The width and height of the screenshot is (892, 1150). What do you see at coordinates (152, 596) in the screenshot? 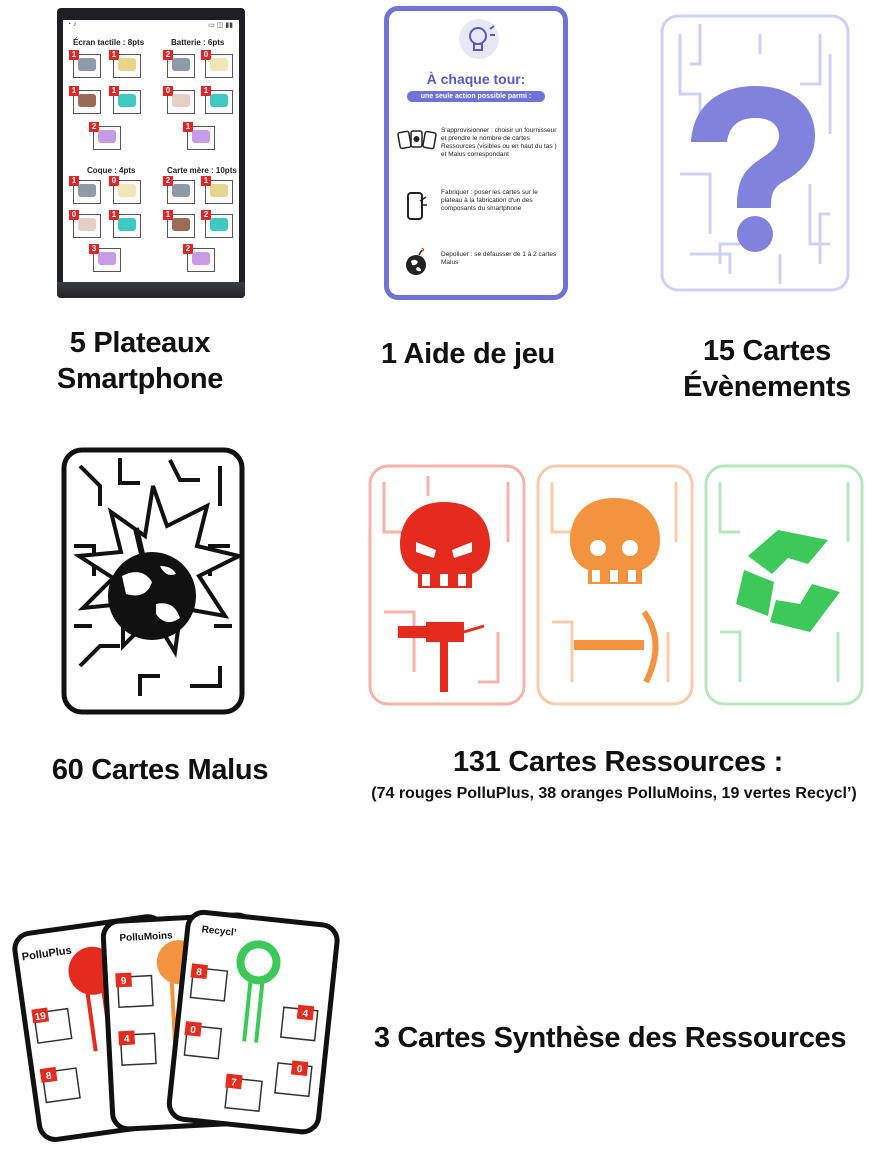
I see `earth-icon` at bounding box center [152, 596].